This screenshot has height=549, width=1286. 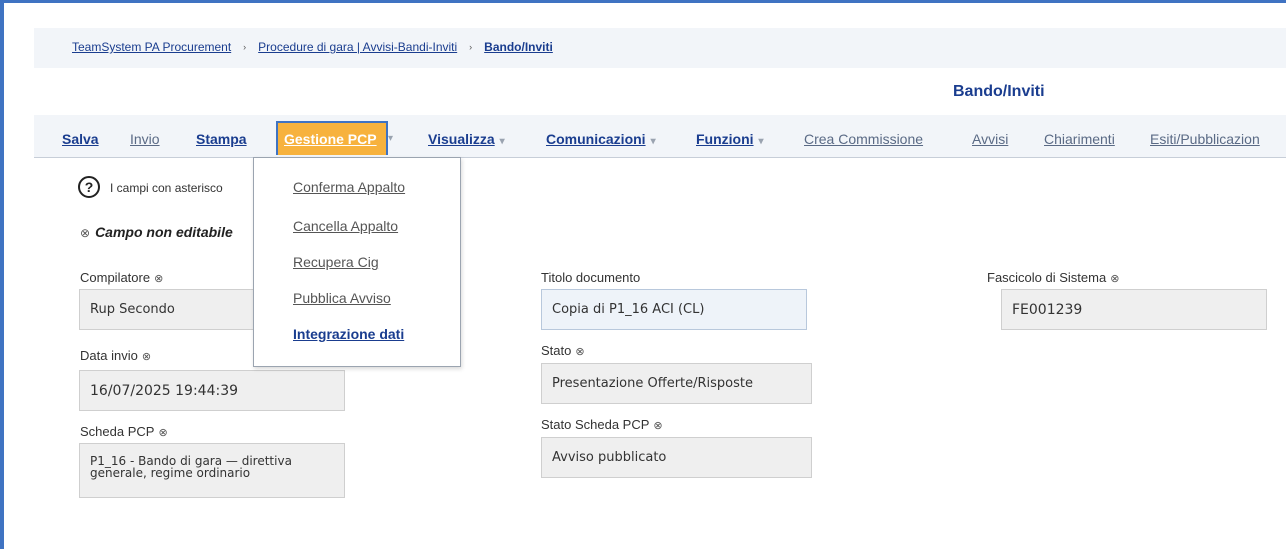 What do you see at coordinates (518, 47) in the screenshot?
I see `breadcrumb-link-current: Bando/Inviti` at bounding box center [518, 47].